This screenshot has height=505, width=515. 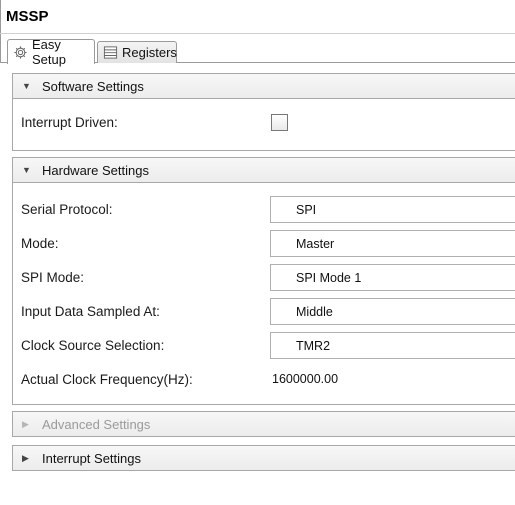 What do you see at coordinates (315, 243) in the screenshot?
I see `mode-value: Master` at bounding box center [315, 243].